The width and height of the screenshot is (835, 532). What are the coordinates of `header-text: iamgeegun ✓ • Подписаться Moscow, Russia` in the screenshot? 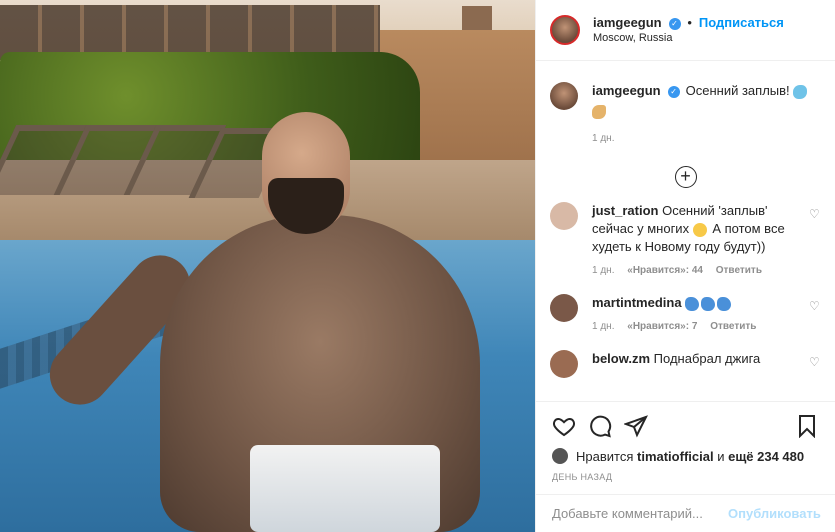 It's located at (688, 29).